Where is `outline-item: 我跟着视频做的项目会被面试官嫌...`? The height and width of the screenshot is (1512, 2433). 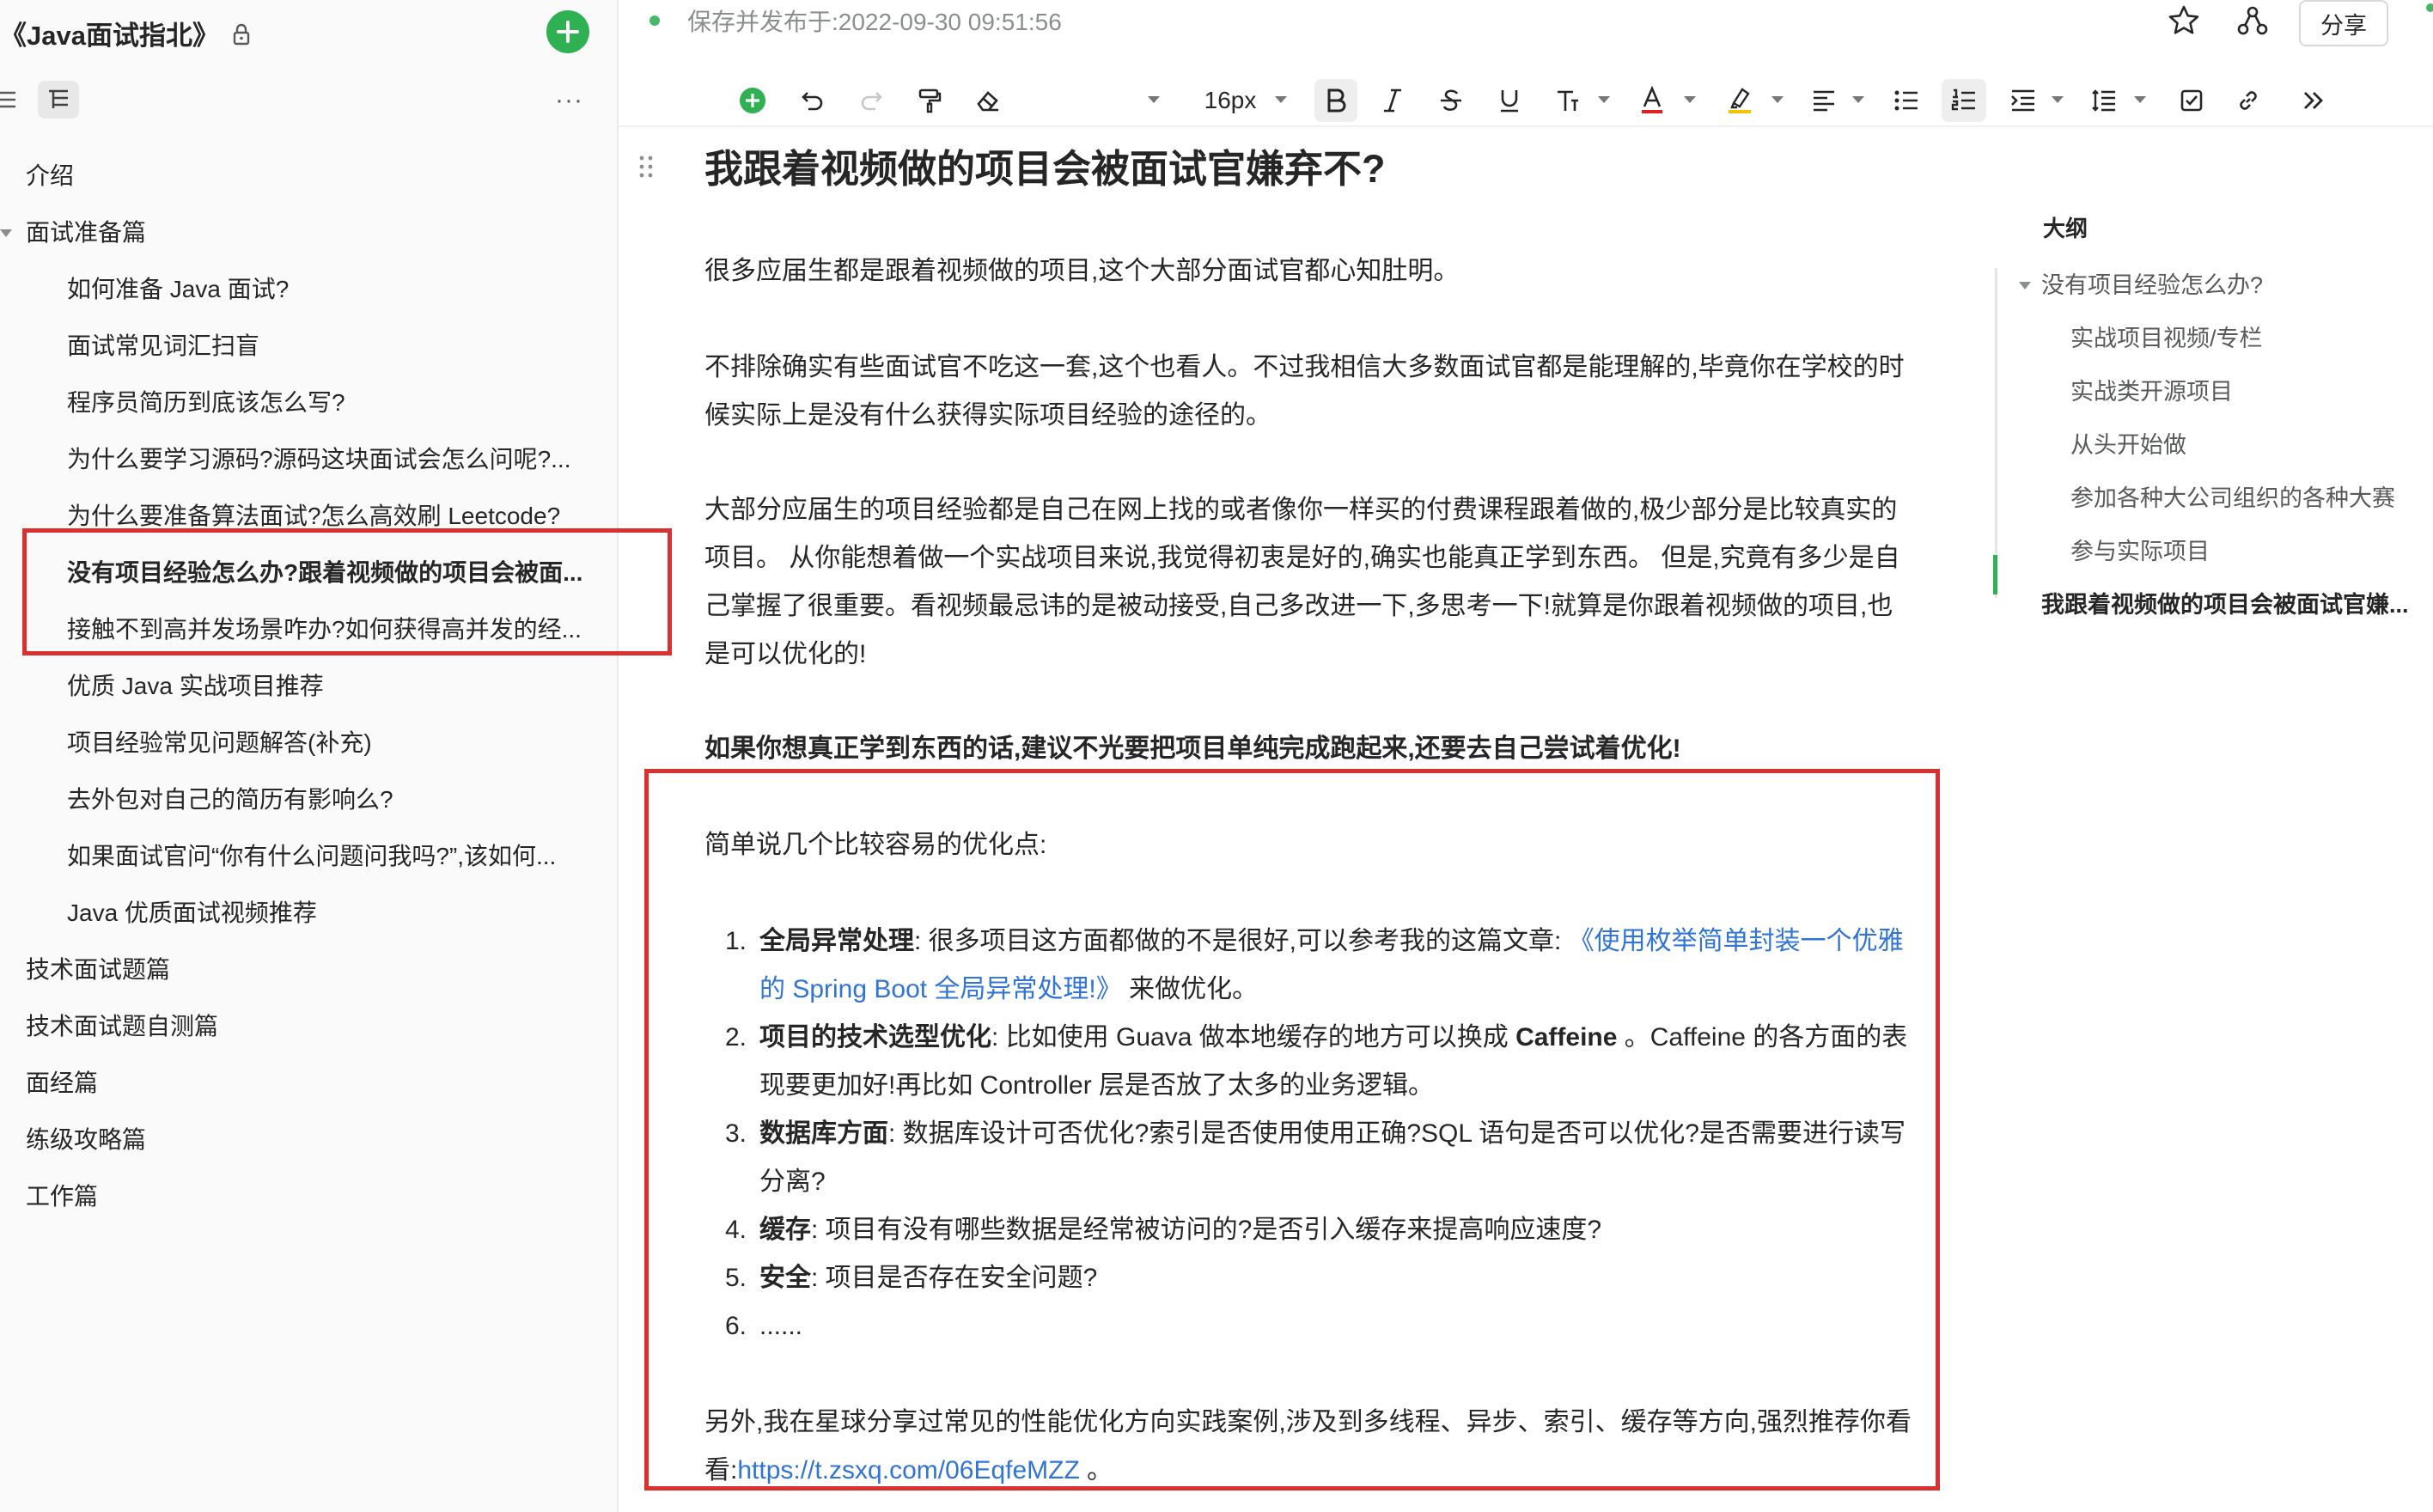
outline-item: 我跟着视频做的项目会被面试官嫌... is located at coordinates (2230, 605).